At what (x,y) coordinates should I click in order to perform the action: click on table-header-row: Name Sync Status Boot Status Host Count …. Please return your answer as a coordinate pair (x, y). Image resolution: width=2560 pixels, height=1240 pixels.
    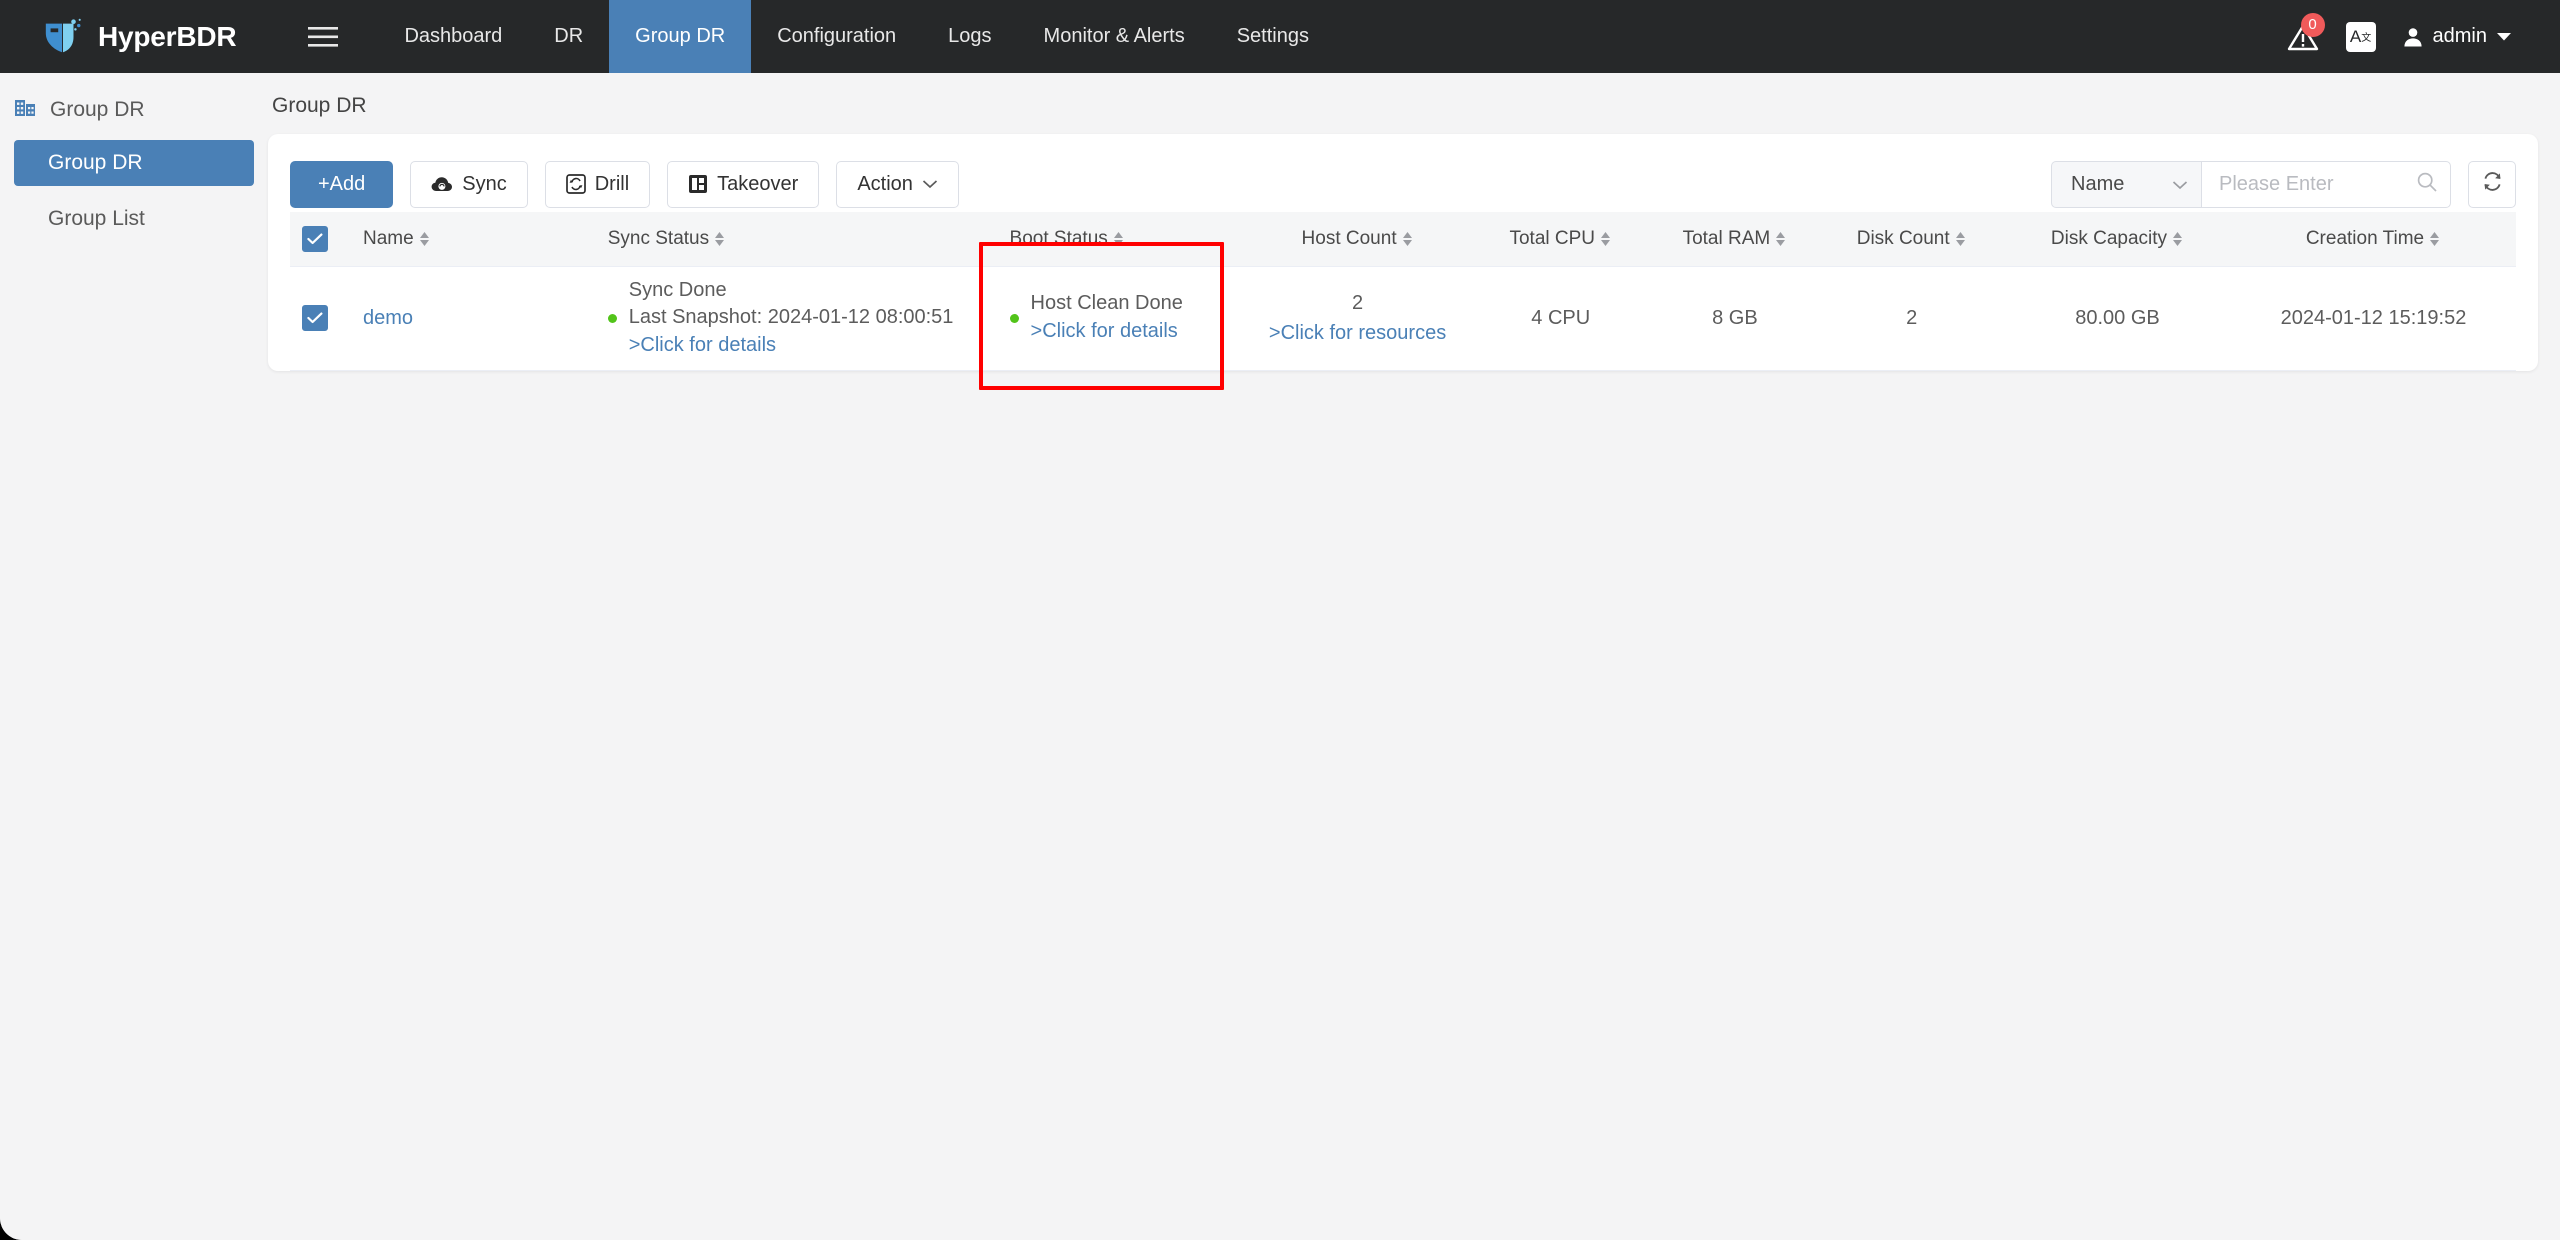
    Looking at the image, I should click on (1403, 239).